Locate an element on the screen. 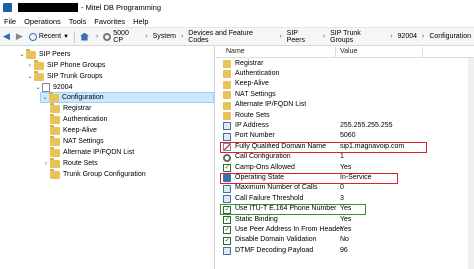  property-row: Keep-Alive is located at coordinates (345, 85).